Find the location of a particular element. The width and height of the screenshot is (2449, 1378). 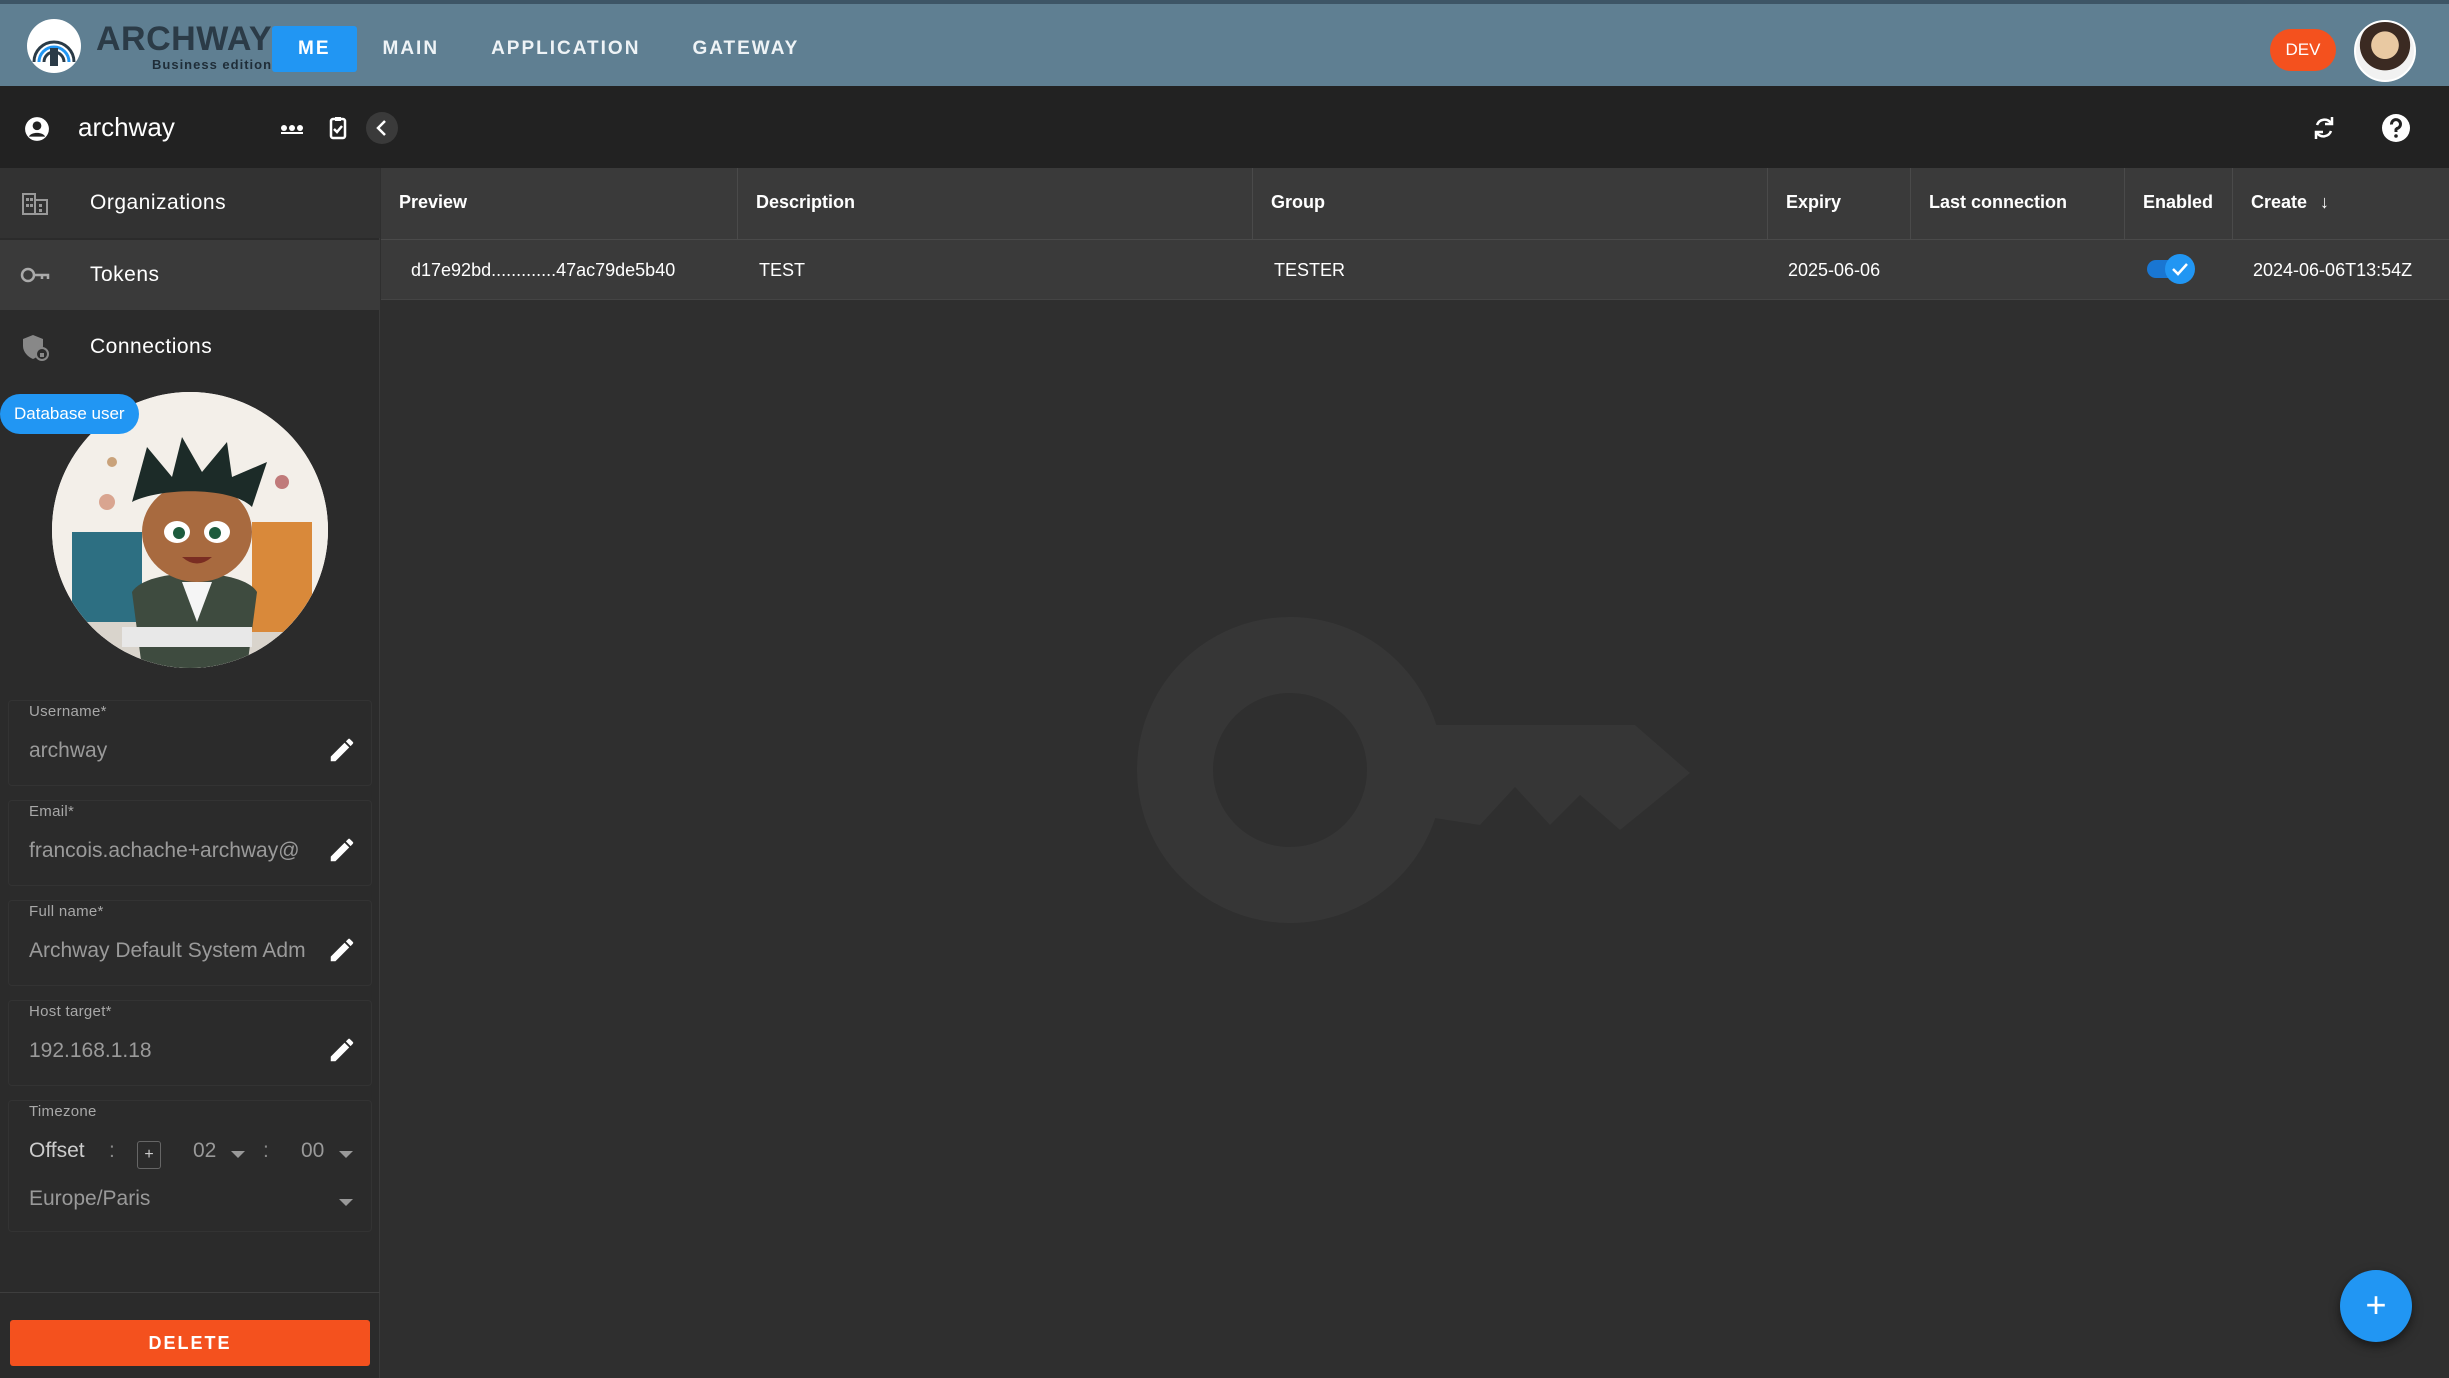

username-label: Username* is located at coordinates (68, 711).